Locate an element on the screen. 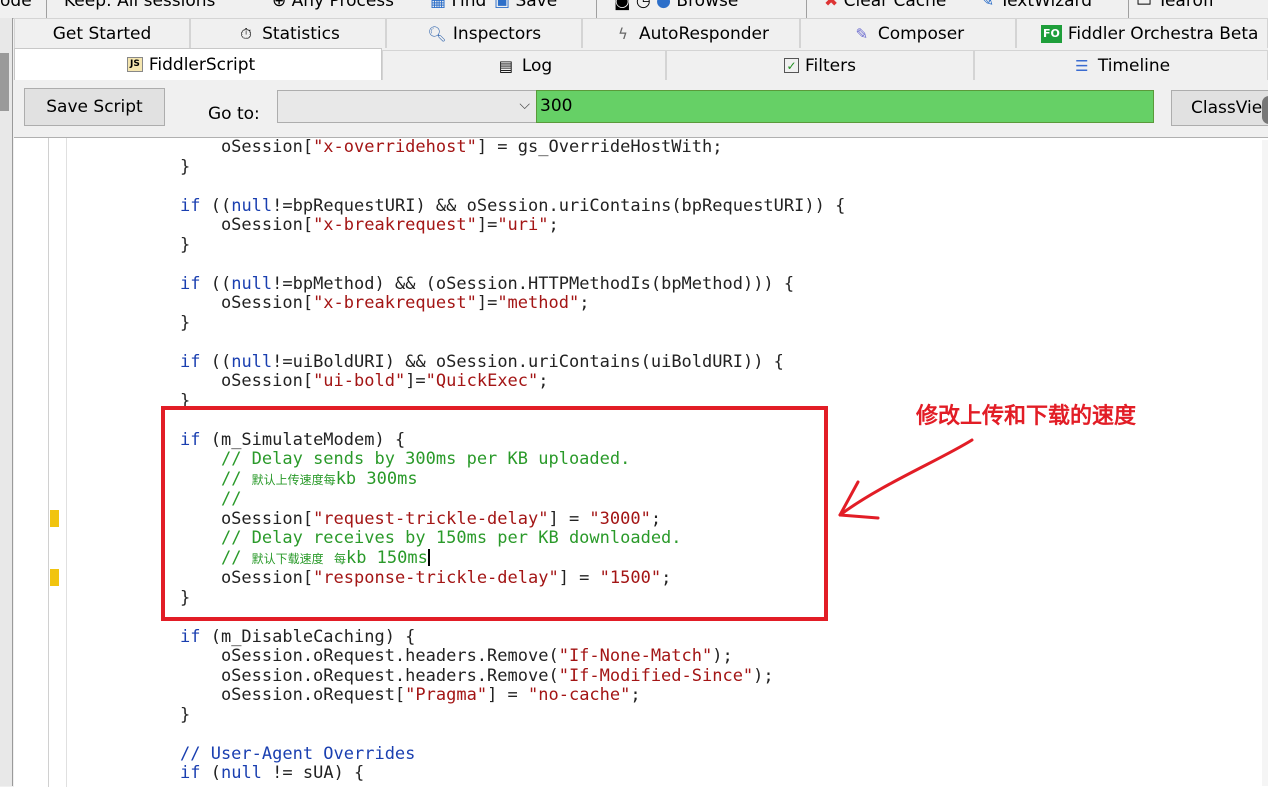  toolbar-item-keep-sessions: Keep: All sessions is located at coordinates (139, 5).